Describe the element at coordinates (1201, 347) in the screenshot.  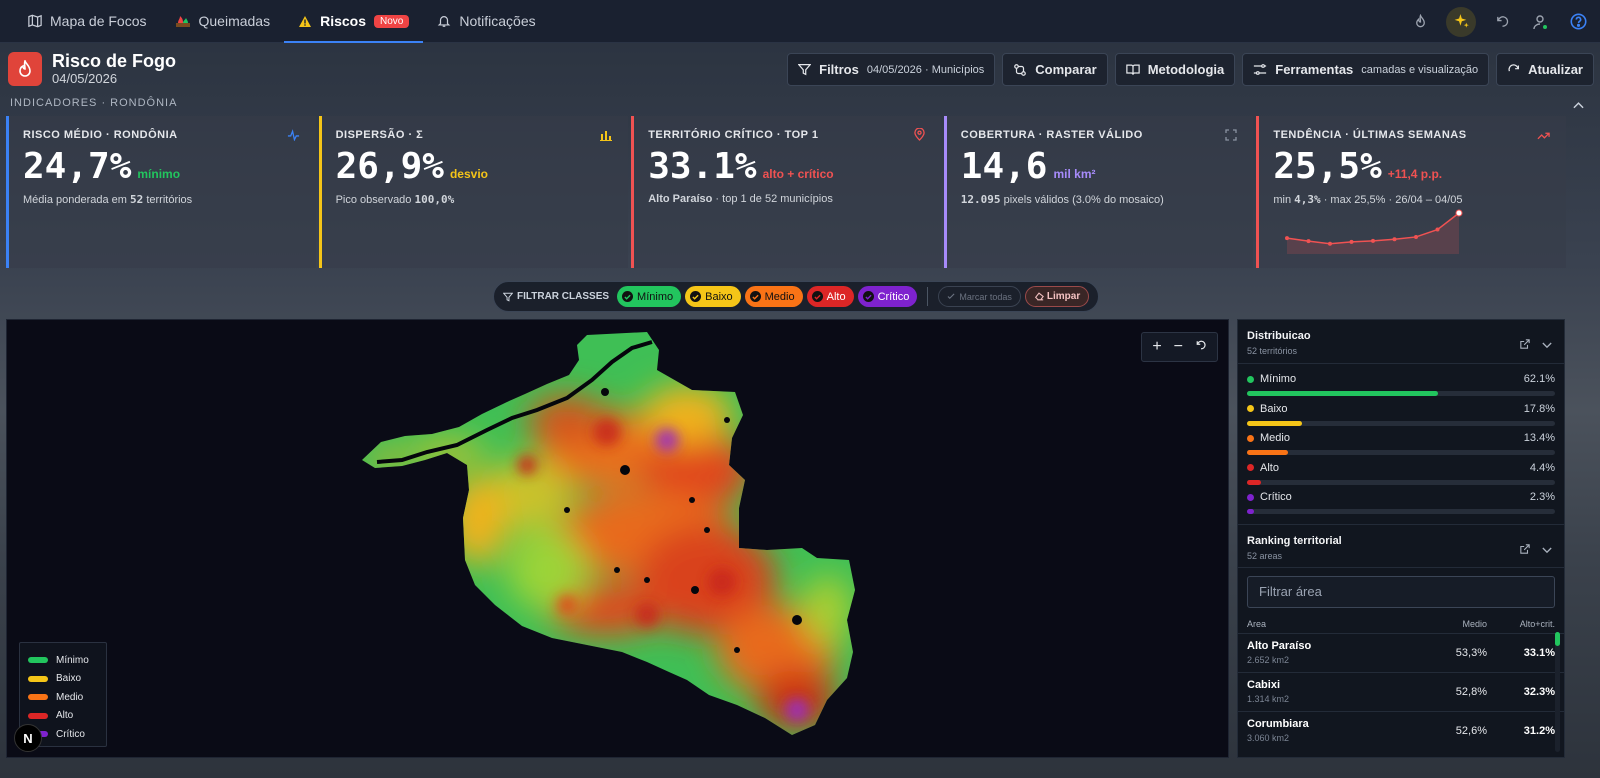
I see `reset-view-icon` at that location.